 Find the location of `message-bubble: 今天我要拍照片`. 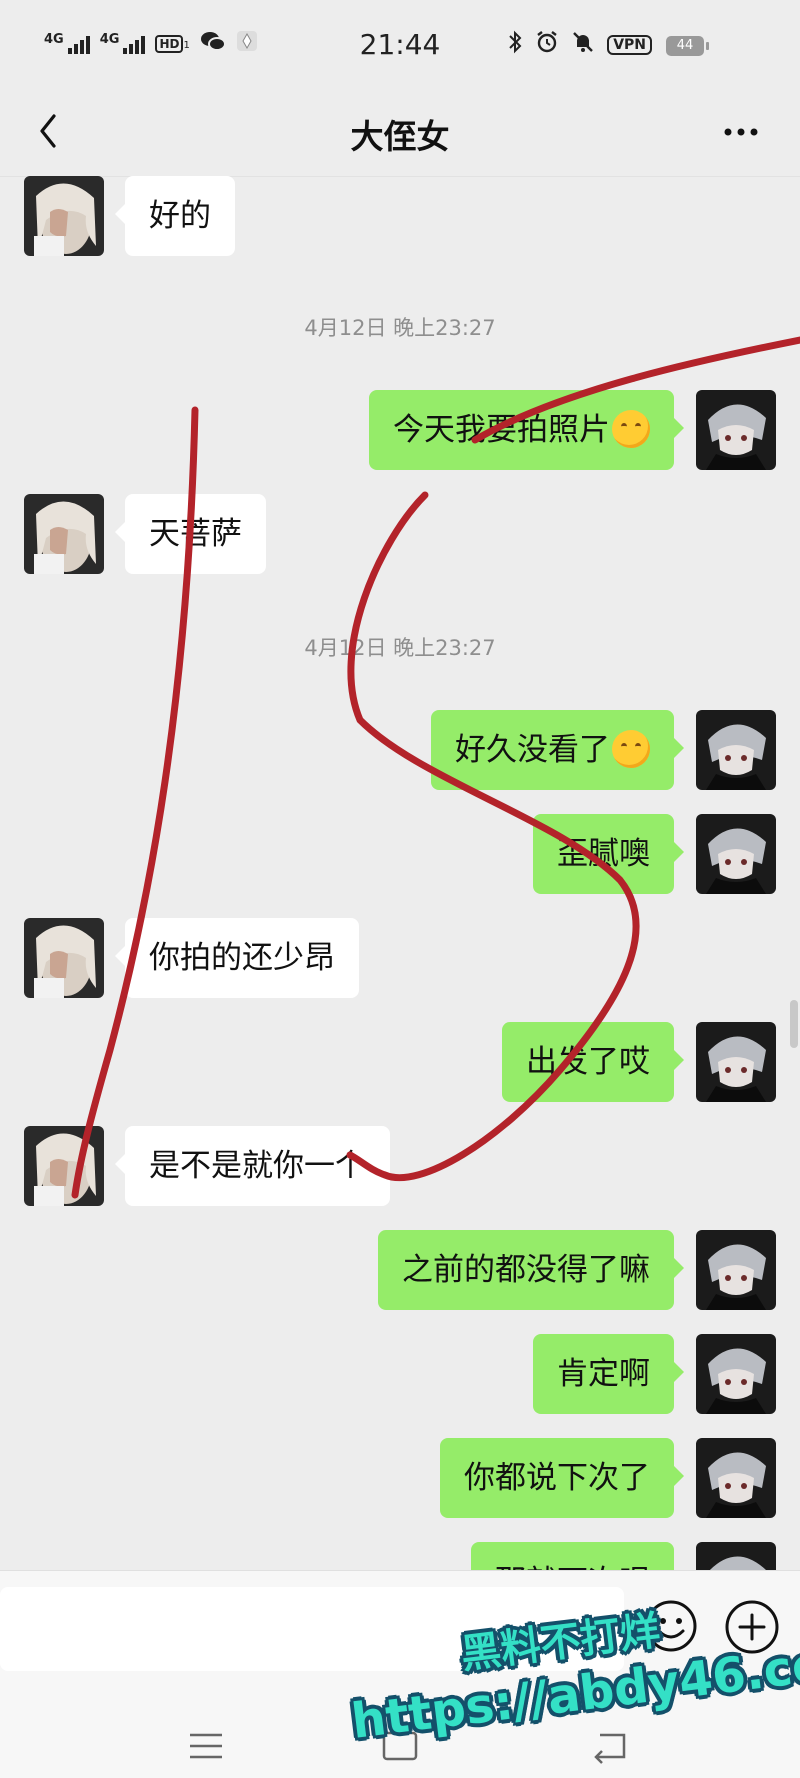

message-bubble: 今天我要拍照片 is located at coordinates (526, 430).